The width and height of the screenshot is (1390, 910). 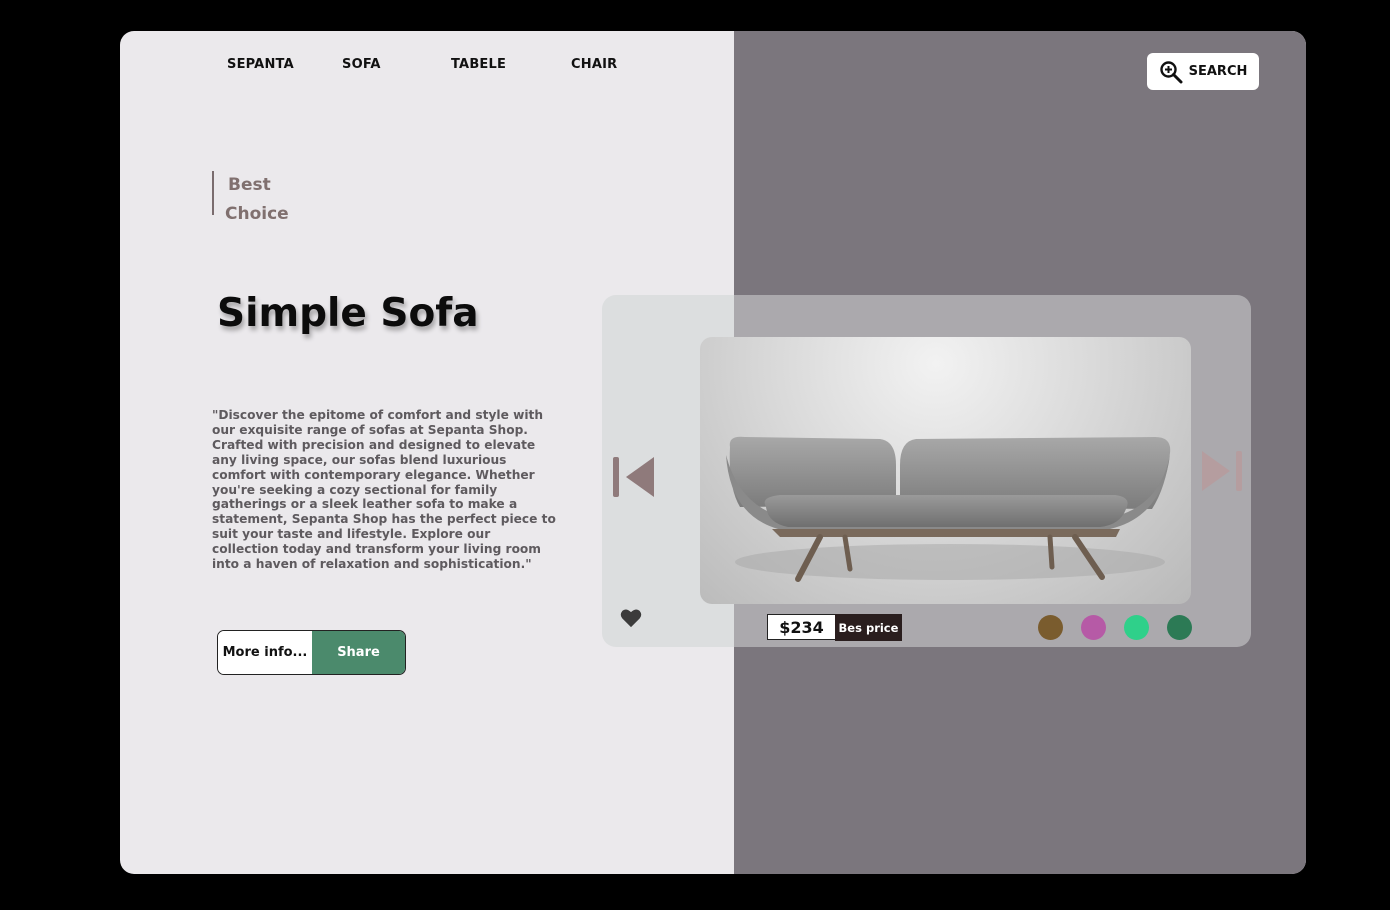 What do you see at coordinates (250, 197) in the screenshot?
I see `best-choice-badge: Best Choice` at bounding box center [250, 197].